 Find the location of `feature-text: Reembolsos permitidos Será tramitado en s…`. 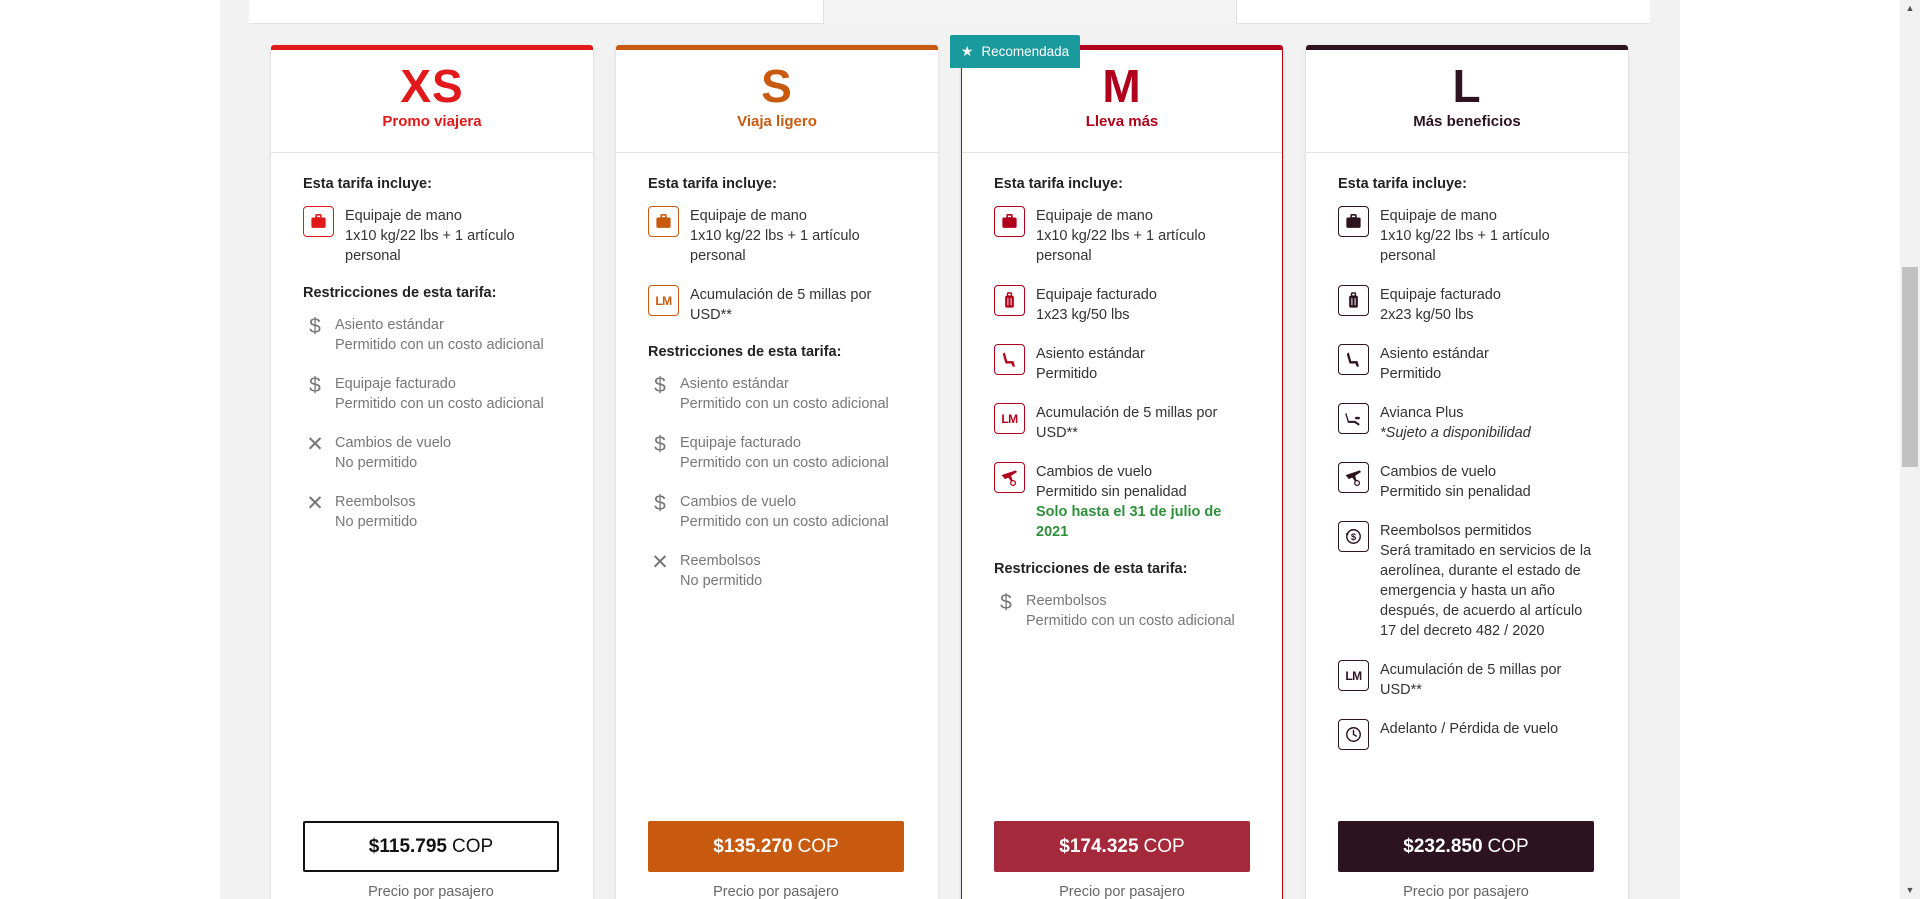

feature-text: Reembolsos permitidos Será tramitado en s… is located at coordinates (1488, 581).